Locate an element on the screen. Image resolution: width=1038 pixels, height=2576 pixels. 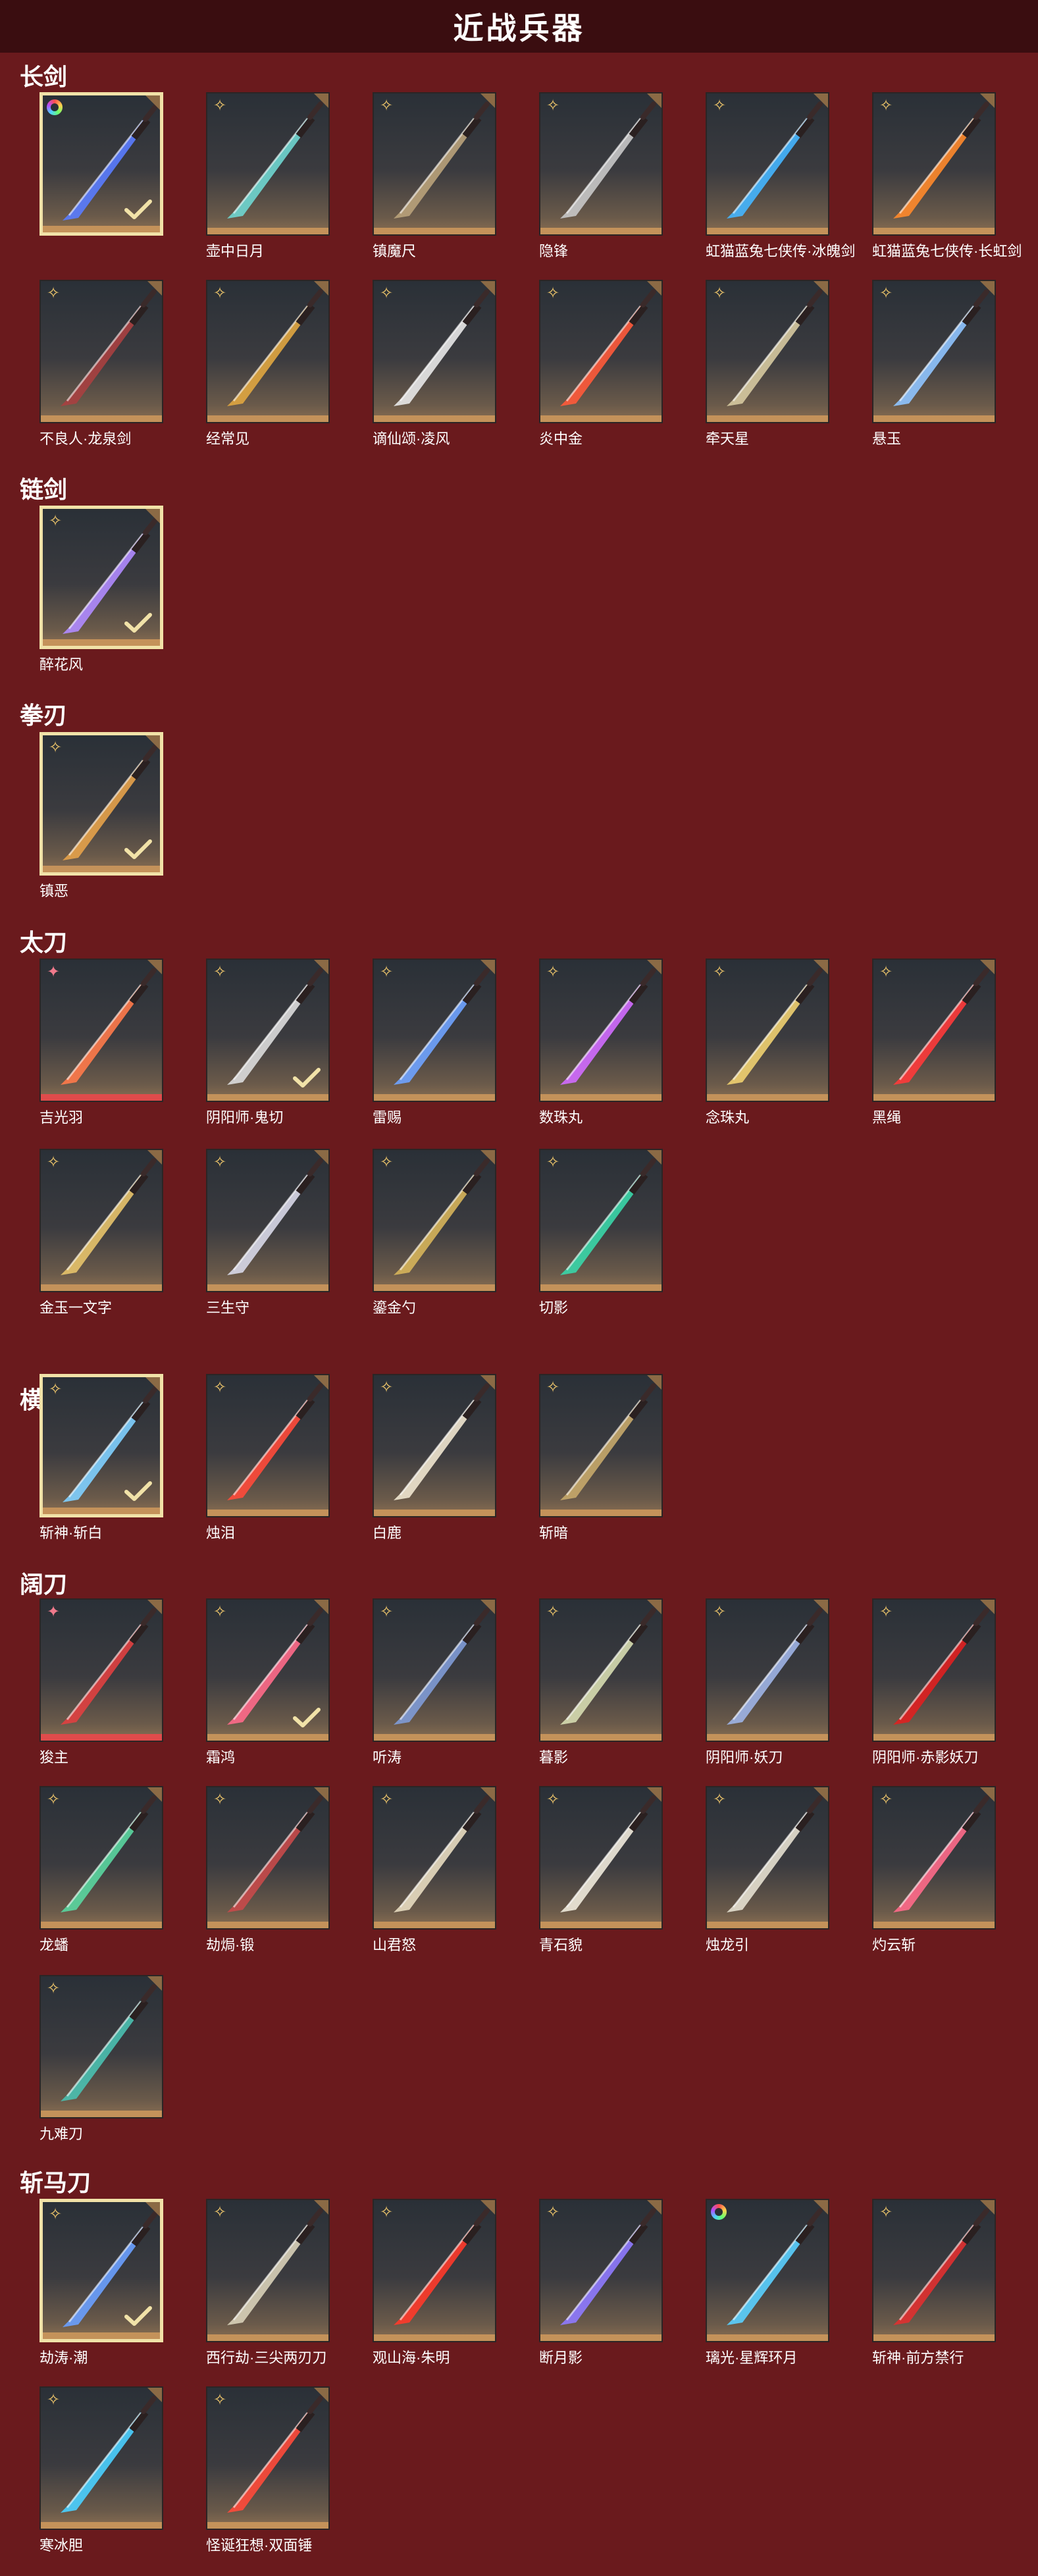
weapon-card is located at coordinates (102, 171).